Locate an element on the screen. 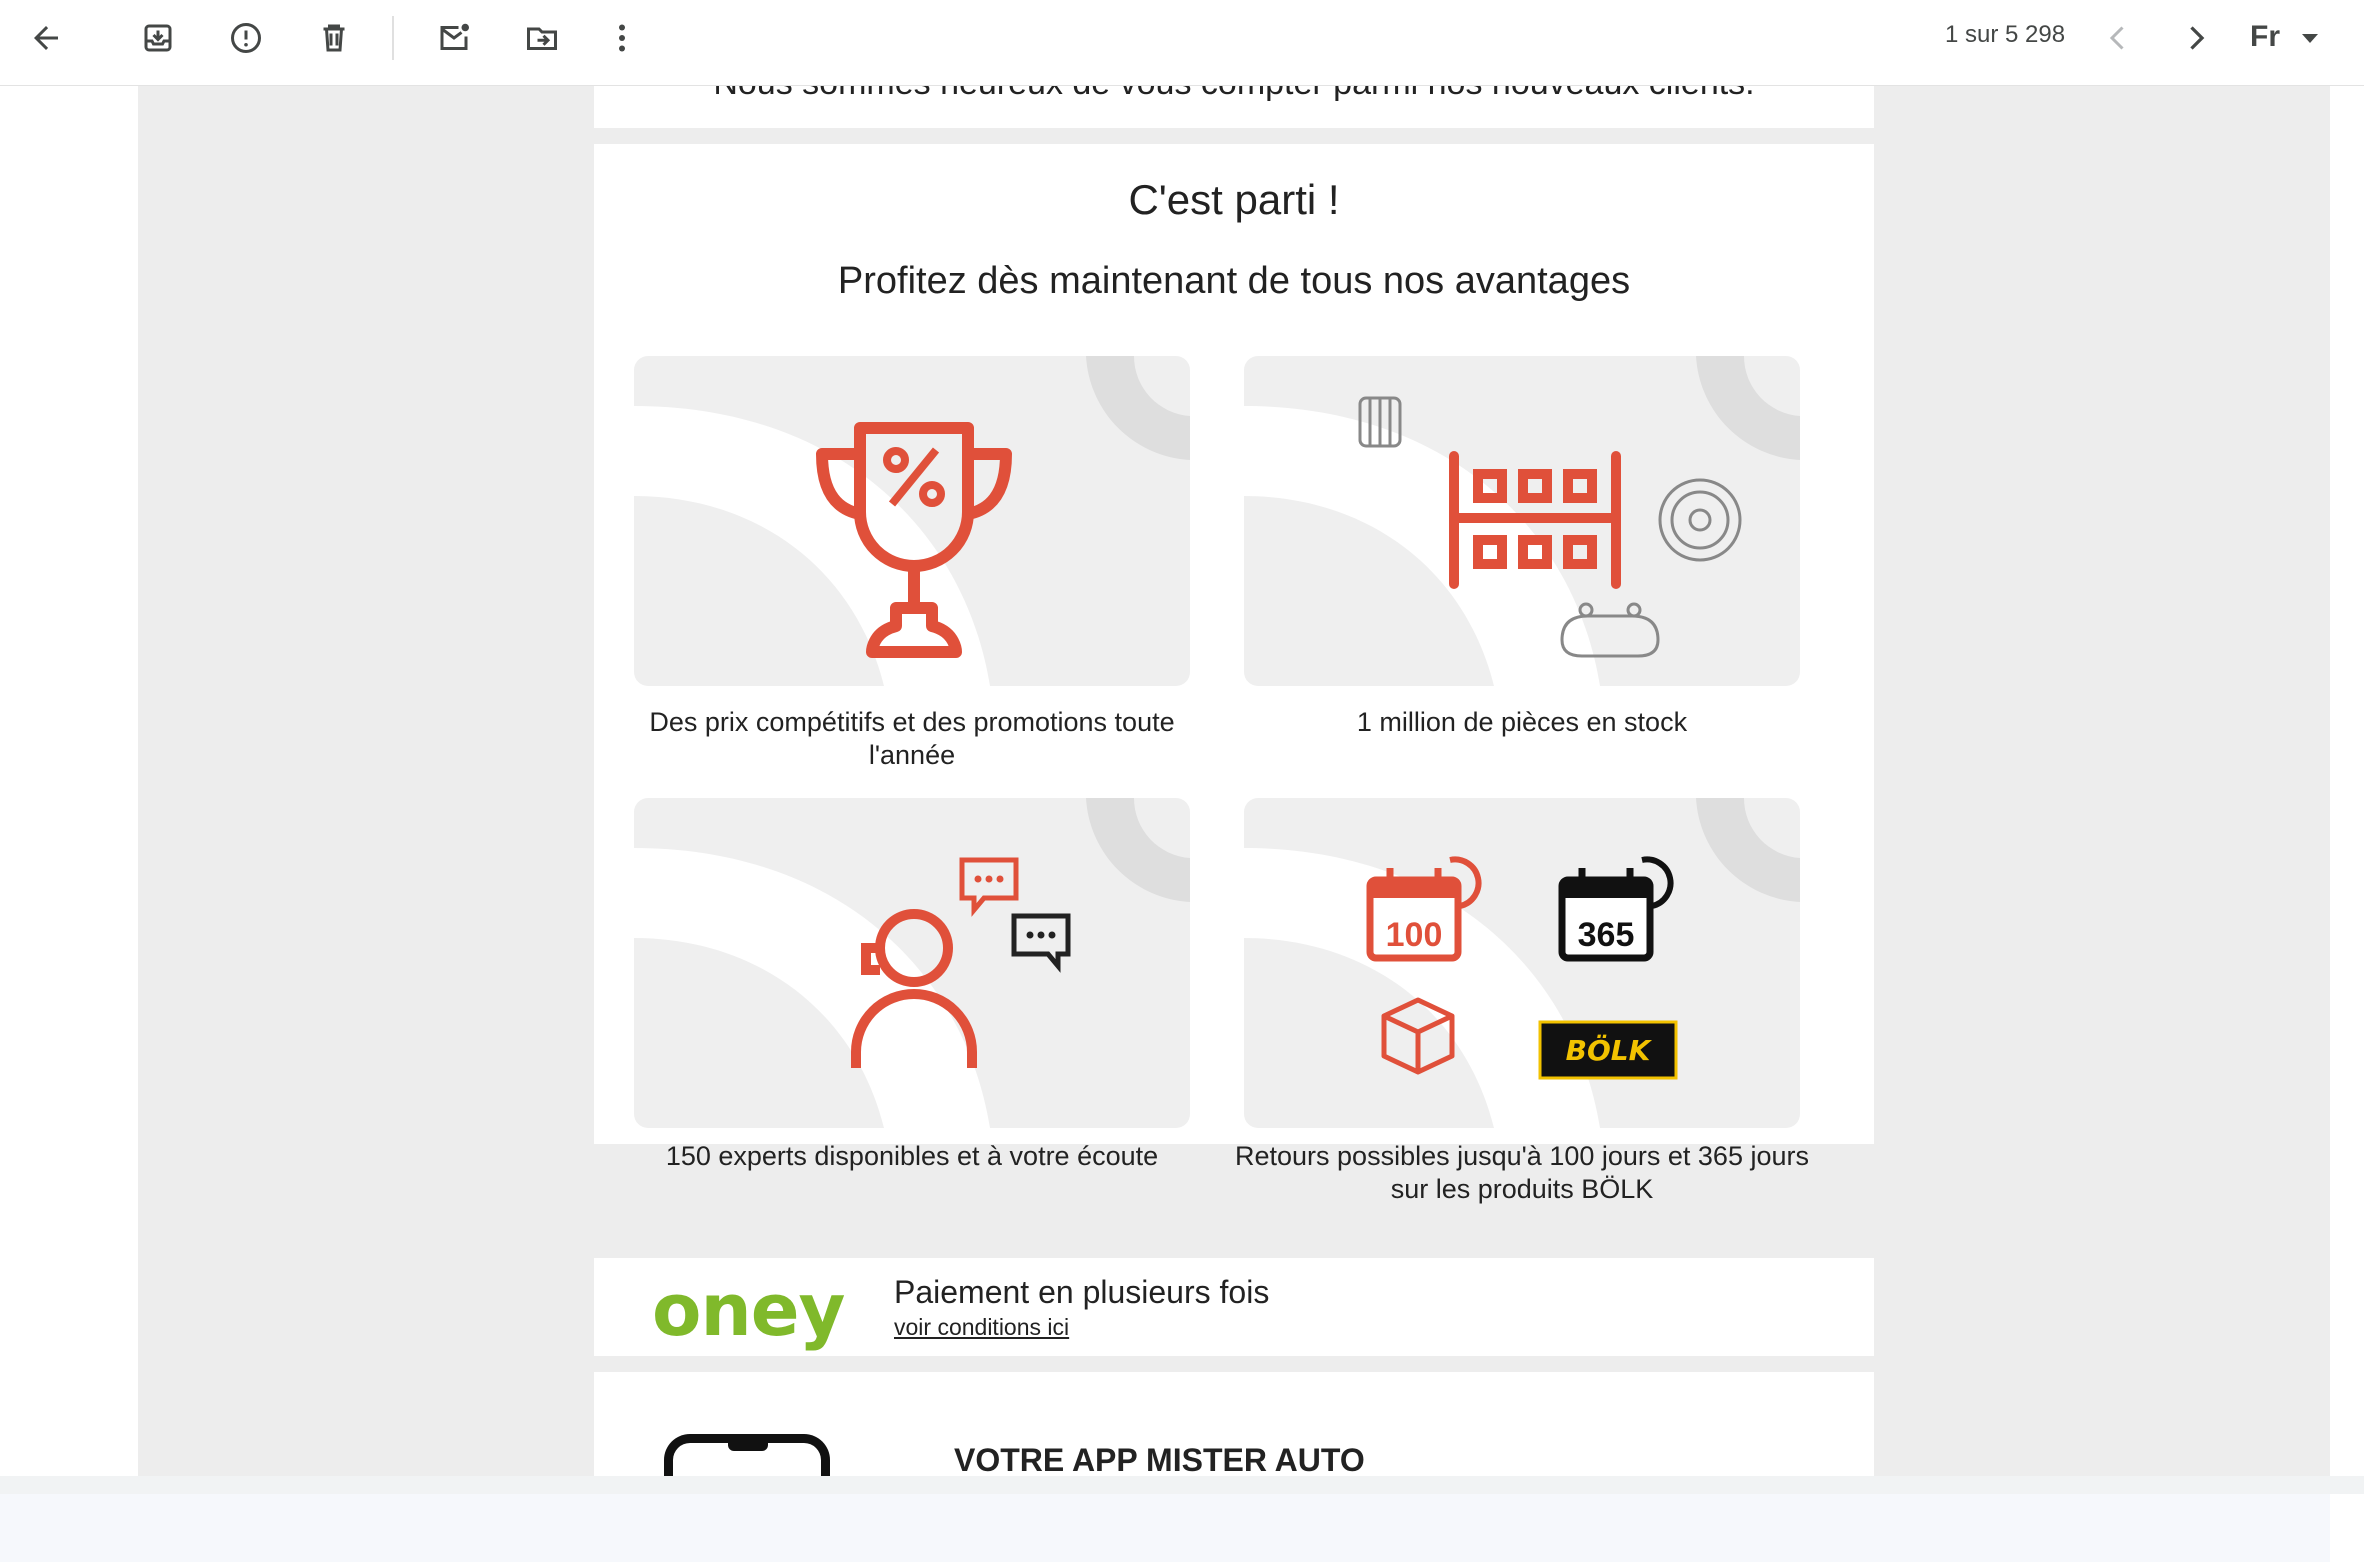 This screenshot has height=1562, width=2364. more-vertical-icon is located at coordinates (622, 38).